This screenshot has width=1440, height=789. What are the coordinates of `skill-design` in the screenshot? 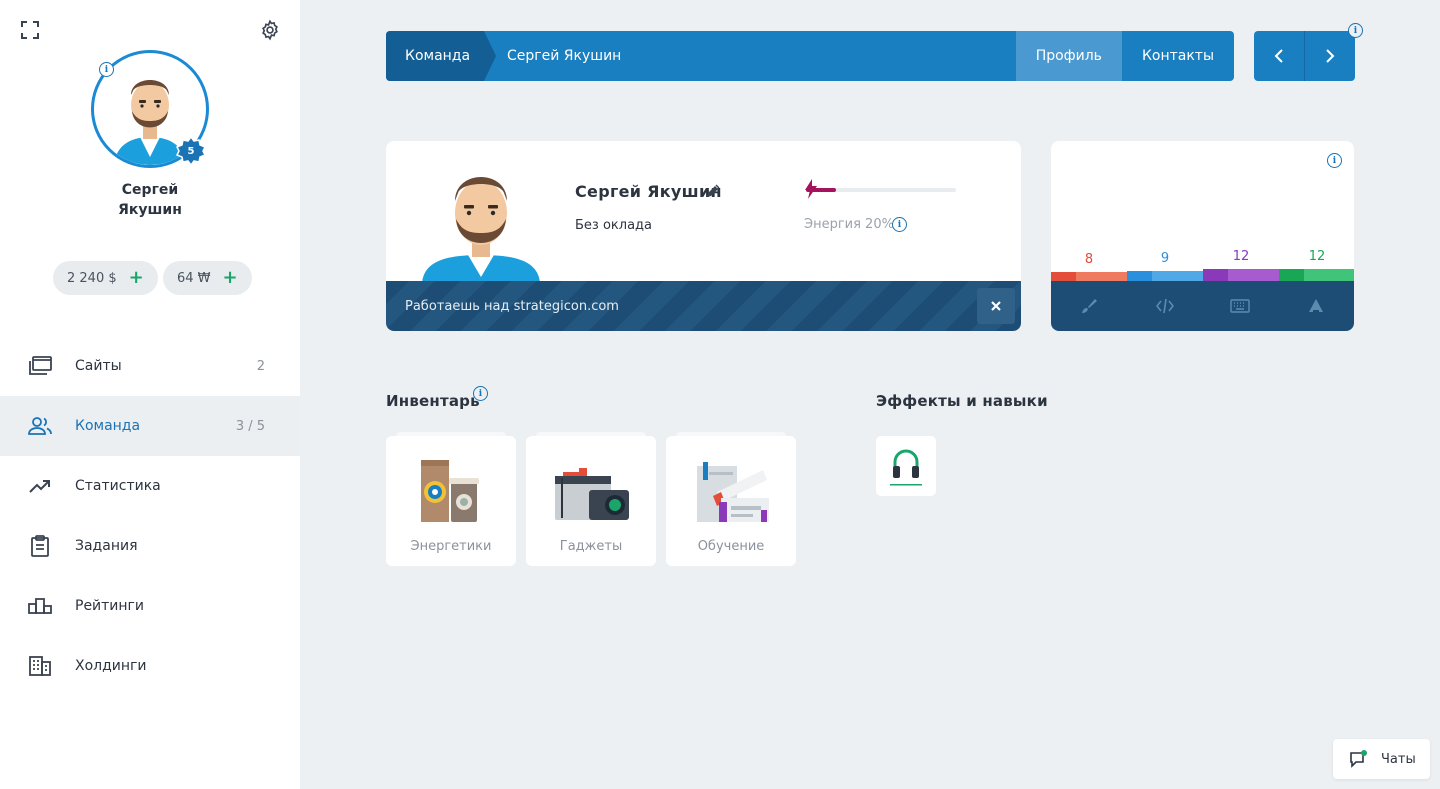 It's located at (1089, 306).